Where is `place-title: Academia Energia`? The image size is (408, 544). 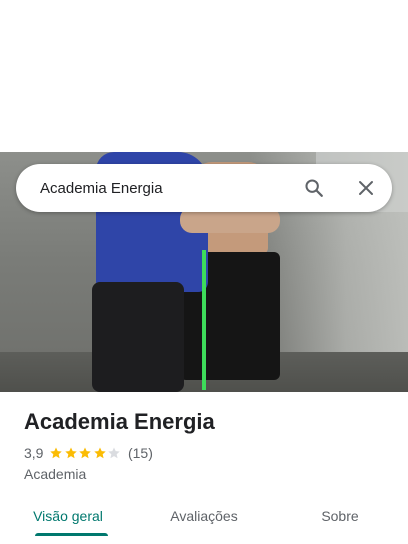 place-title: Academia Energia is located at coordinates (119, 421).